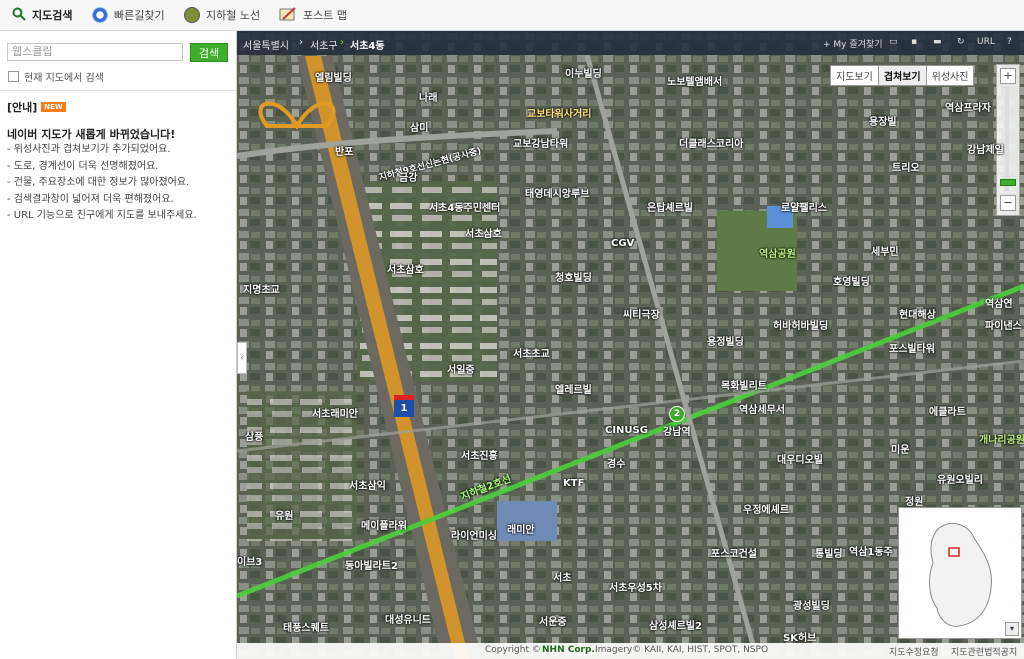 The height and width of the screenshot is (659, 1024). What do you see at coordinates (677, 430) in the screenshot?
I see `map-label: 강남역` at bounding box center [677, 430].